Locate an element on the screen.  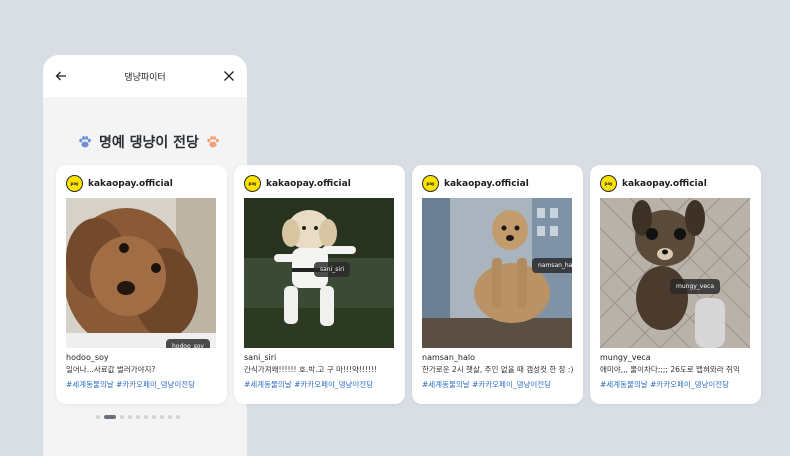
post-text: 일어나...사료값 벌러가야지? is located at coordinates (111, 369).